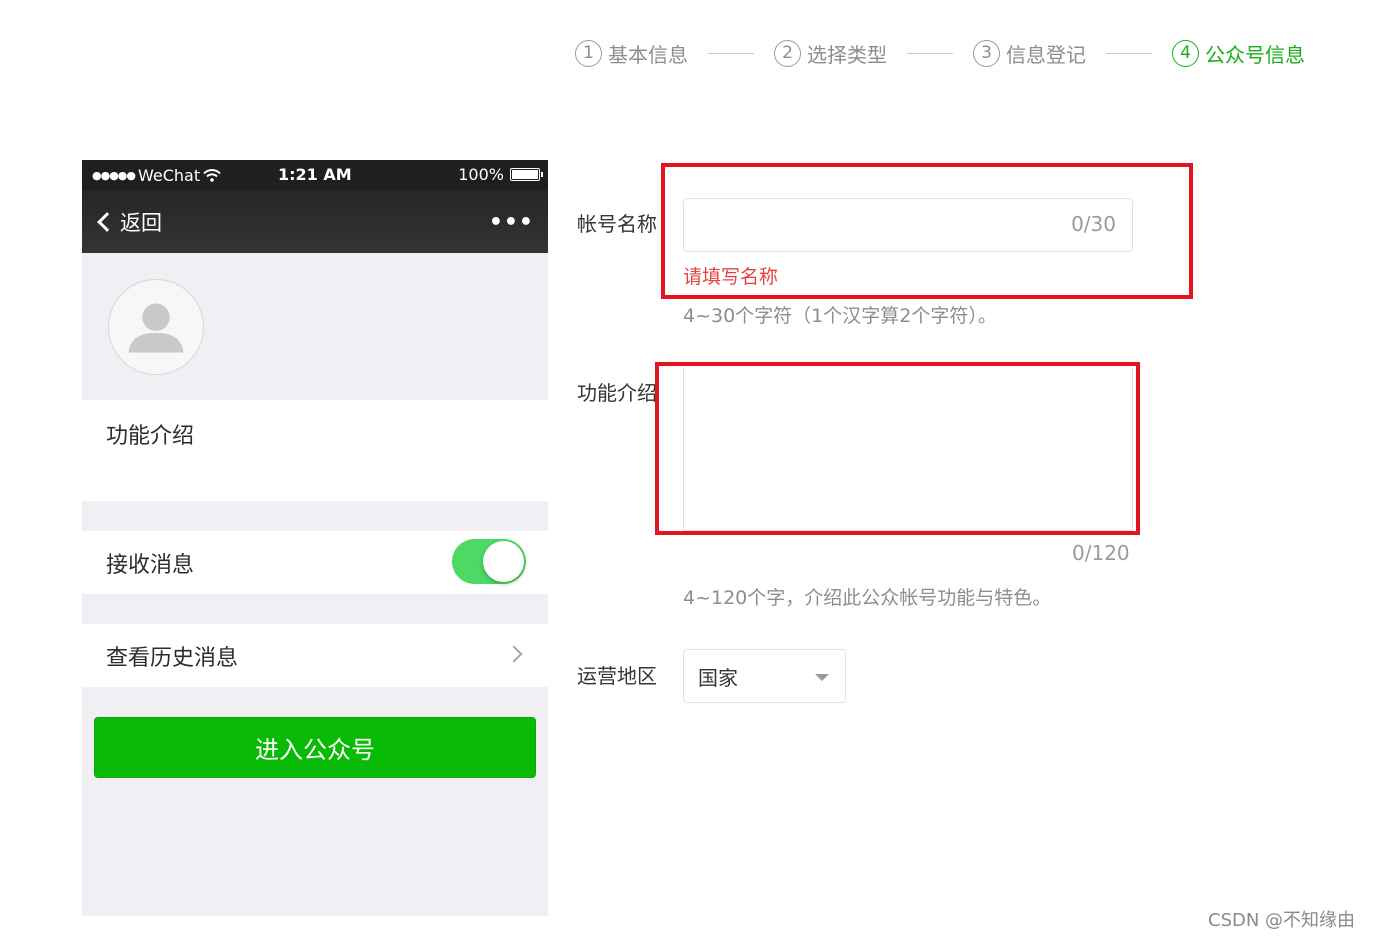 Image resolution: width=1374 pixels, height=936 pixels. Describe the element at coordinates (315, 562) in the screenshot. I see `receive-messages-cell: 接收消息` at that location.